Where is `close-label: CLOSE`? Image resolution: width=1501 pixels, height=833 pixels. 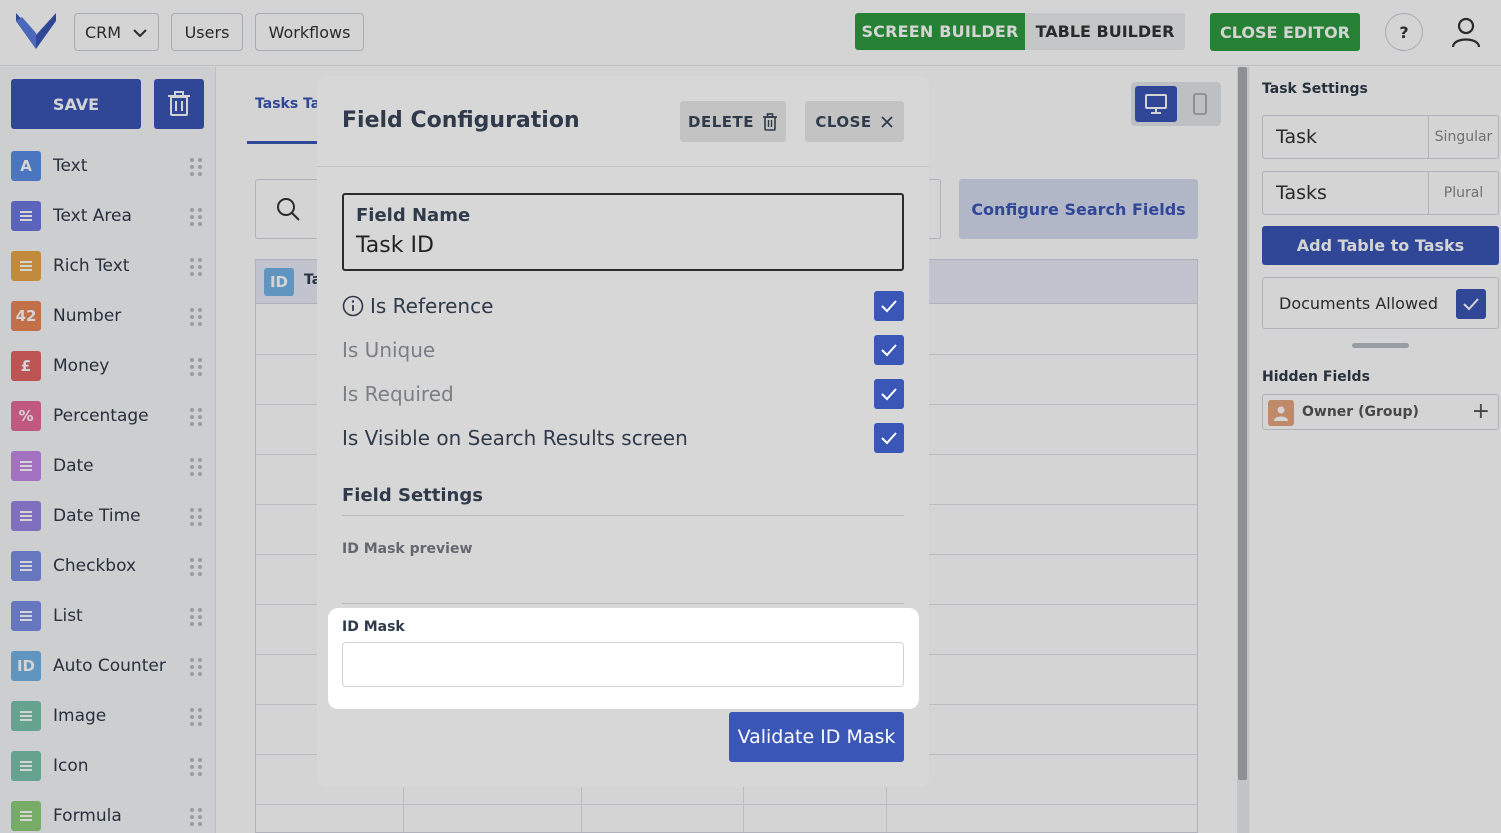
close-label: CLOSE is located at coordinates (843, 121).